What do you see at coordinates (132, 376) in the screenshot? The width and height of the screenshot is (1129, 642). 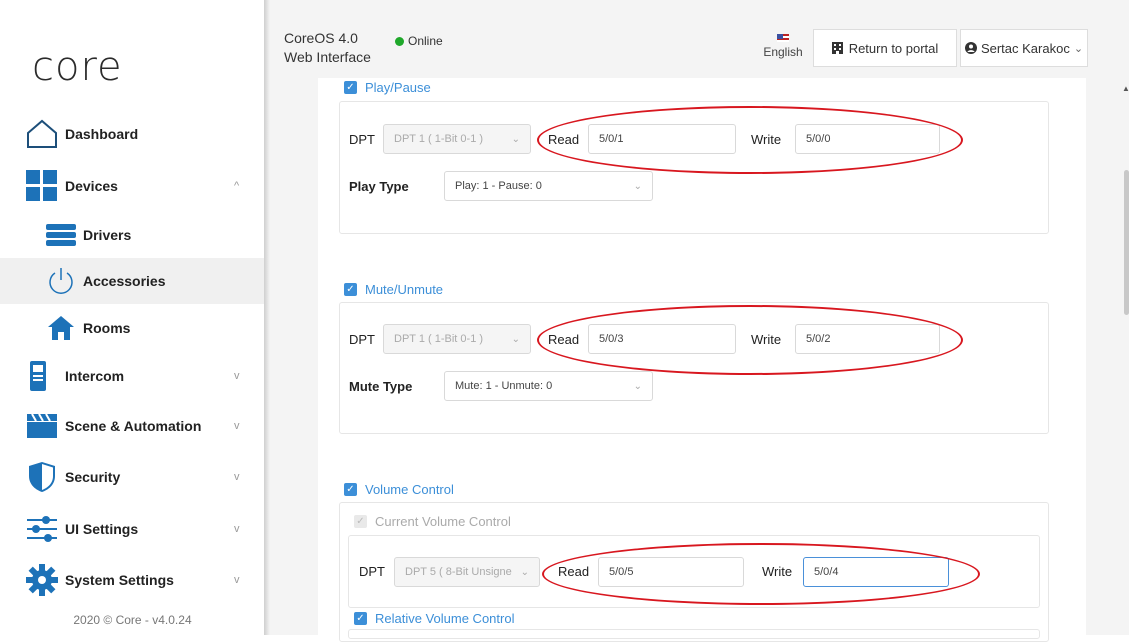 I see `sidebar-item-intercom: Intercom v` at bounding box center [132, 376].